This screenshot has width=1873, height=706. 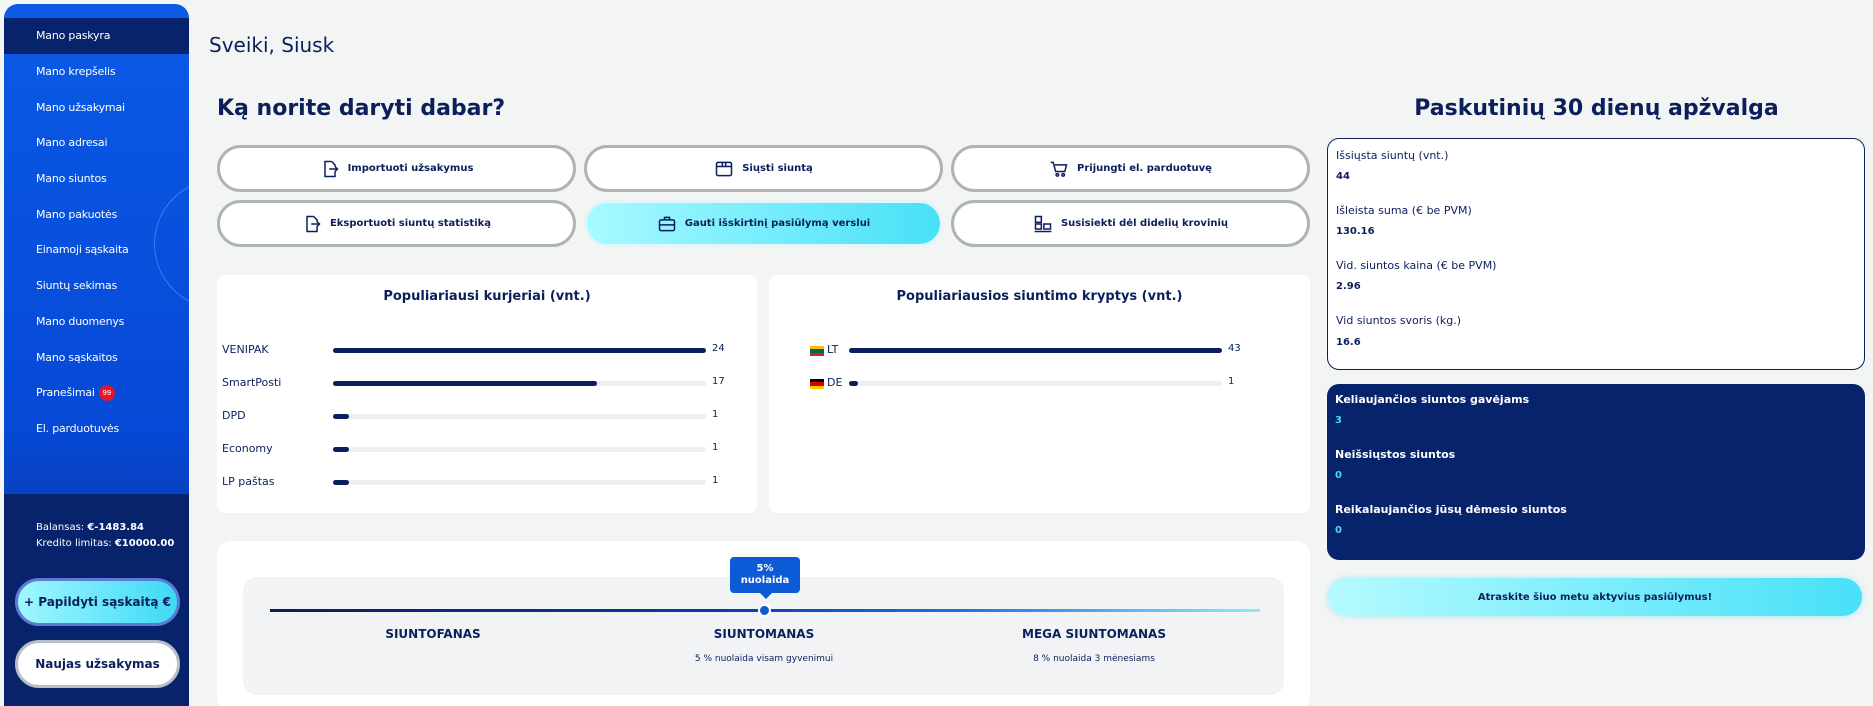 What do you see at coordinates (1348, 286) in the screenshot?
I see `stat-value: 2.96` at bounding box center [1348, 286].